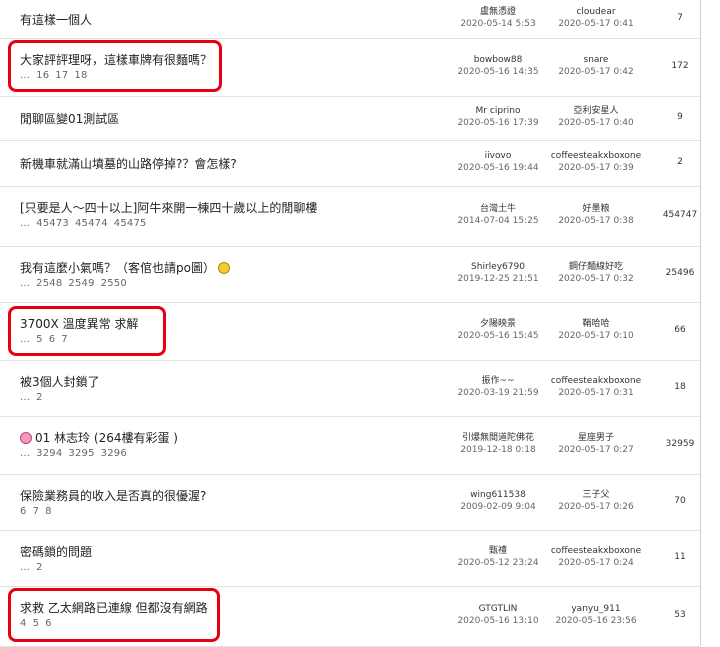 The image size is (720, 647). Describe the element at coordinates (596, 12) in the screenshot. I see `last-replier-link: cloudear` at that location.